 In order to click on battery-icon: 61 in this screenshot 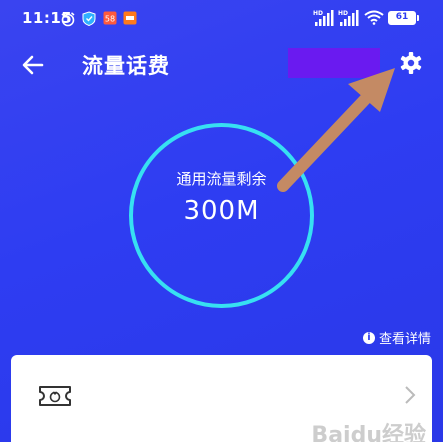, I will do `click(402, 18)`.